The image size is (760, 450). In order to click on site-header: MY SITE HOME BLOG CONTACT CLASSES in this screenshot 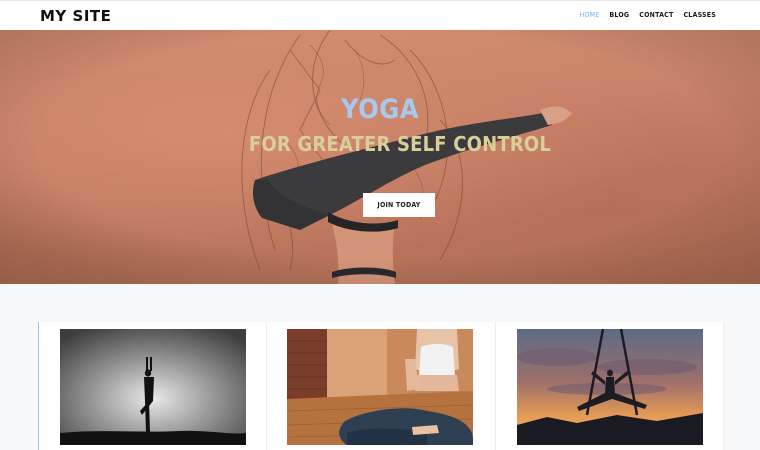, I will do `click(380, 15)`.